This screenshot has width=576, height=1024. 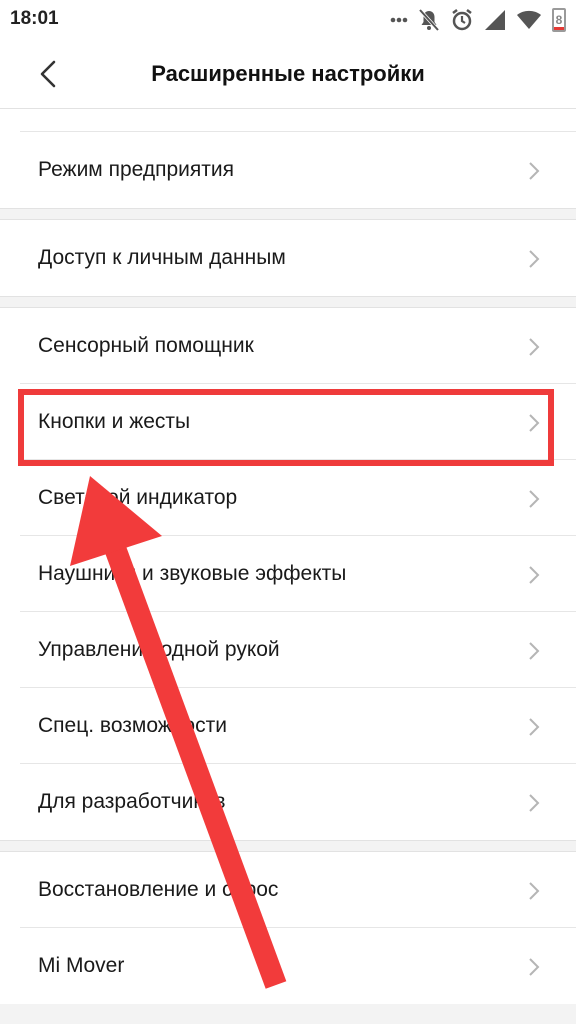 I want to click on settings-group: Восстановление и сброс Mi Mover, so click(x=288, y=928).